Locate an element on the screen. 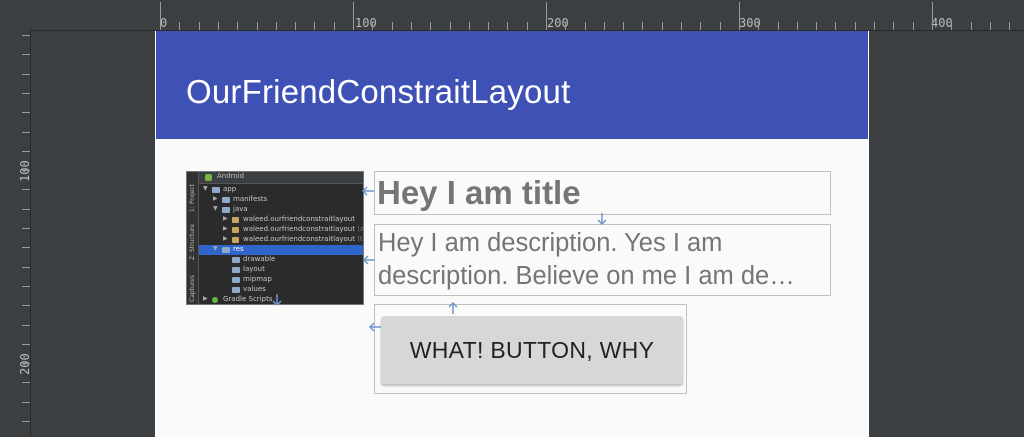 The image size is (1024, 437). tree-row: ▶ manifests is located at coordinates (281, 200).